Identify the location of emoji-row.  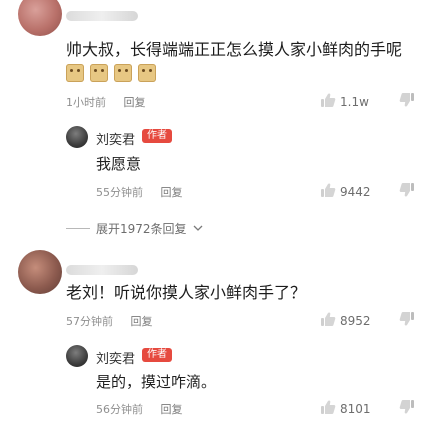
(111, 73).